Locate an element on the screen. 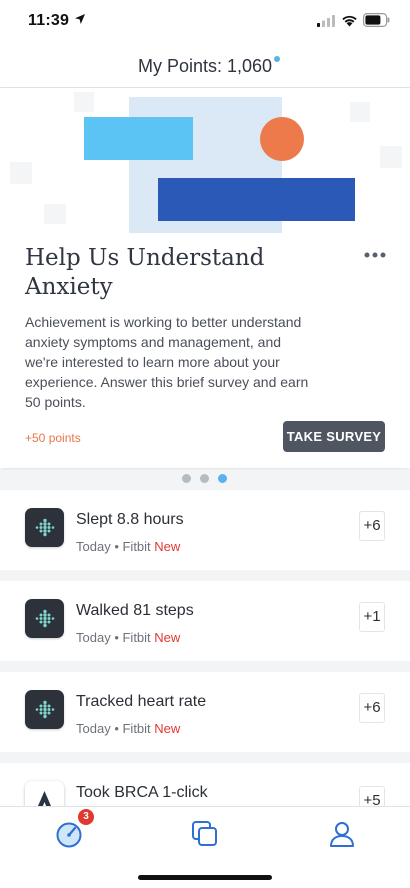 Image resolution: width=410 pixels, height=888 pixels. points-header: My Points: 1,060 is located at coordinates (205, 66).